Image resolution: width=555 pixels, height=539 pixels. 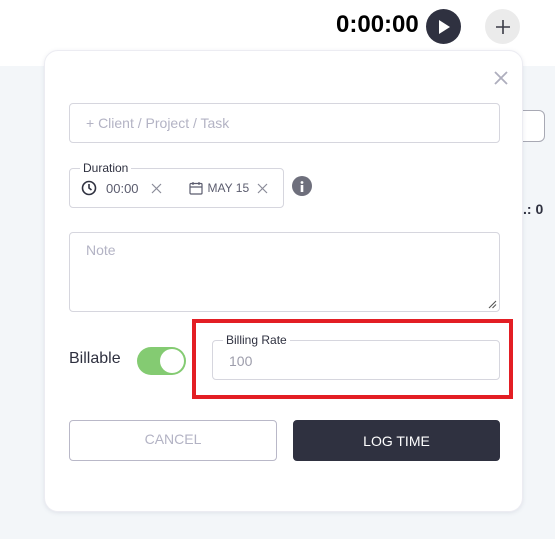 What do you see at coordinates (106, 168) in the screenshot?
I see `duration-label: Duration` at bounding box center [106, 168].